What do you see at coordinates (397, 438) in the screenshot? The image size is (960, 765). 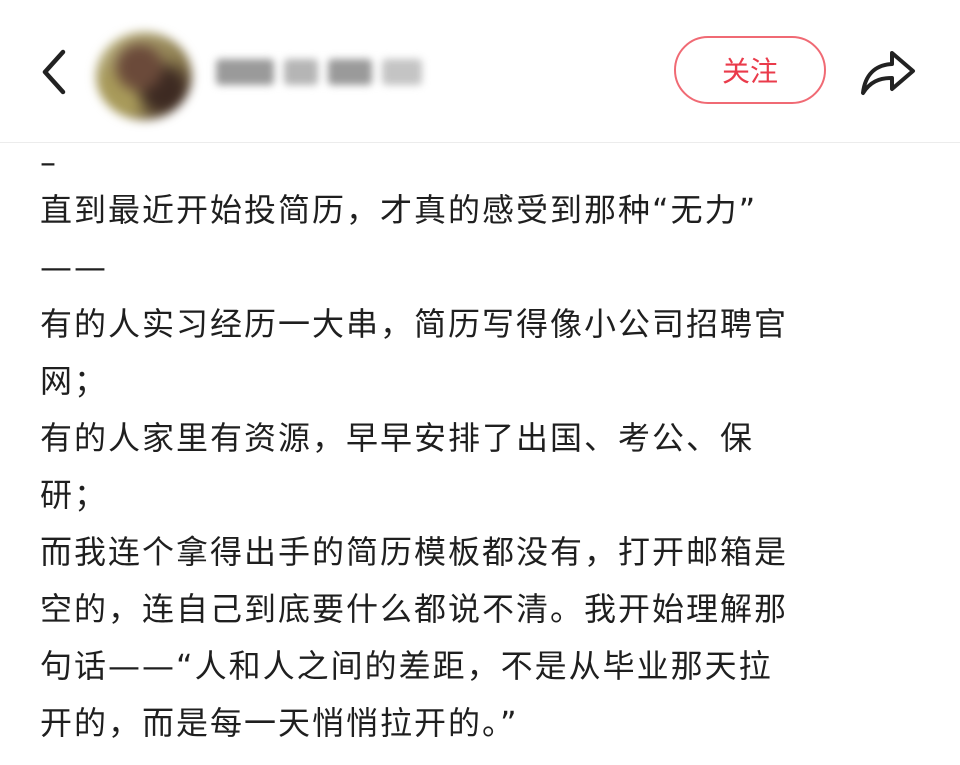 I see `text-line: 有的人家里有资源，早早安排了出国、考公、保` at bounding box center [397, 438].